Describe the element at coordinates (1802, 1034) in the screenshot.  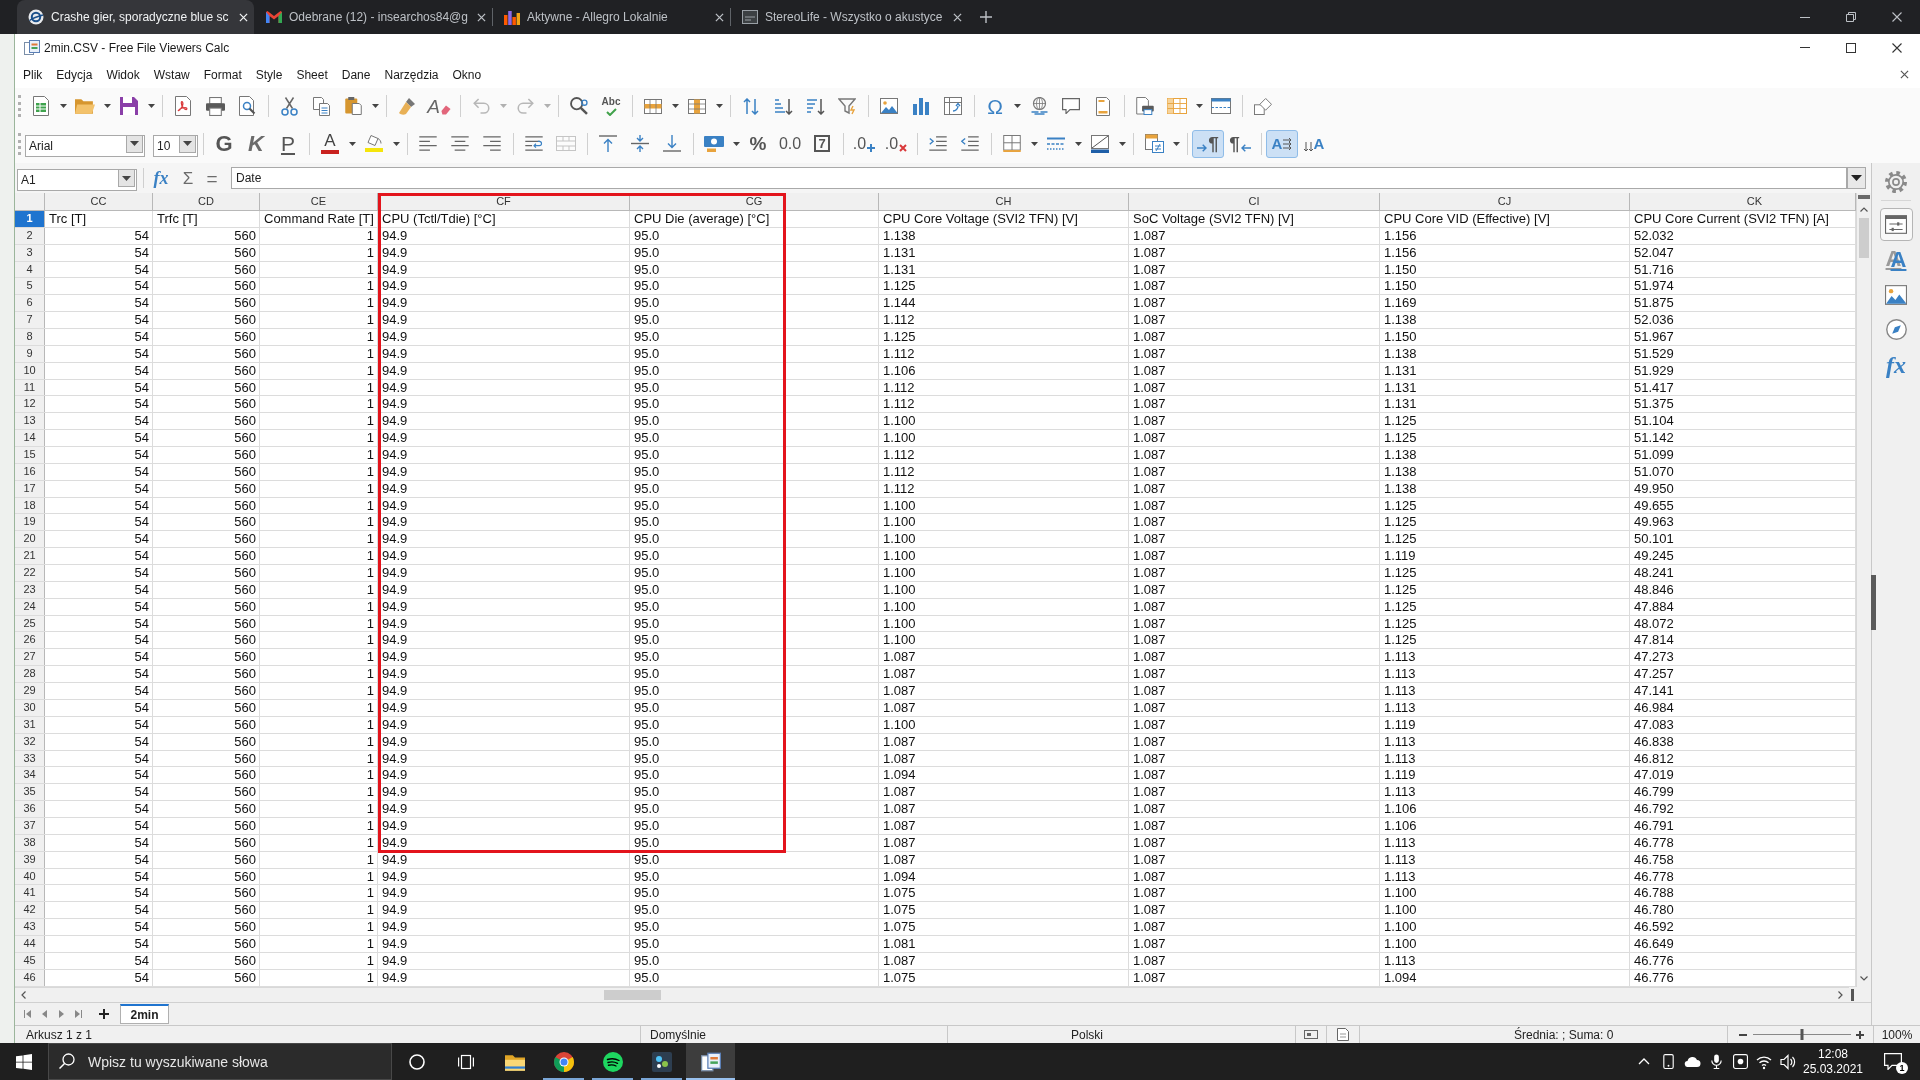
I see `zoom-slider` at that location.